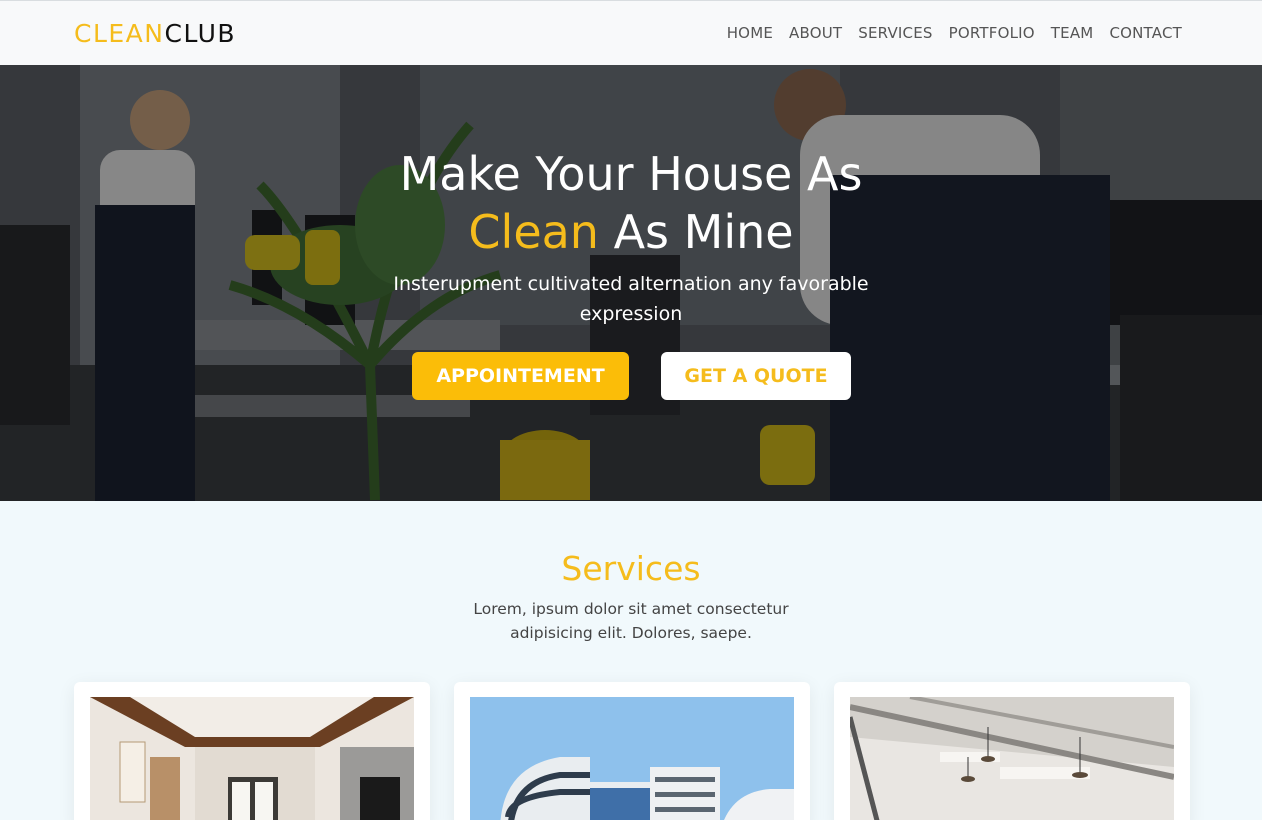 This screenshot has height=820, width=1262. What do you see at coordinates (119, 33) in the screenshot?
I see `logo-part-clean: CLEAN` at bounding box center [119, 33].